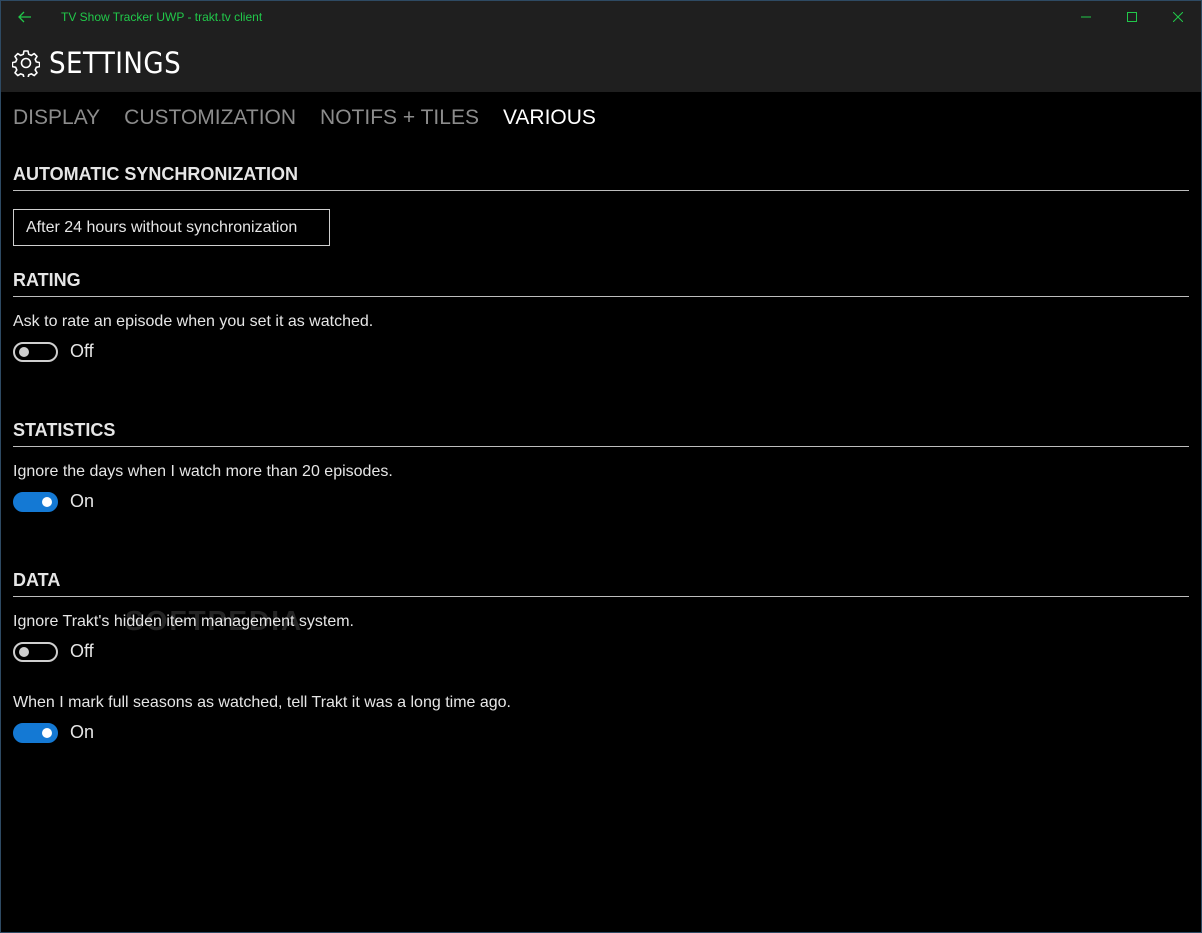 Image resolution: width=1202 pixels, height=933 pixels. What do you see at coordinates (214, 620) in the screenshot?
I see `watermark: SOFTPEDIA` at bounding box center [214, 620].